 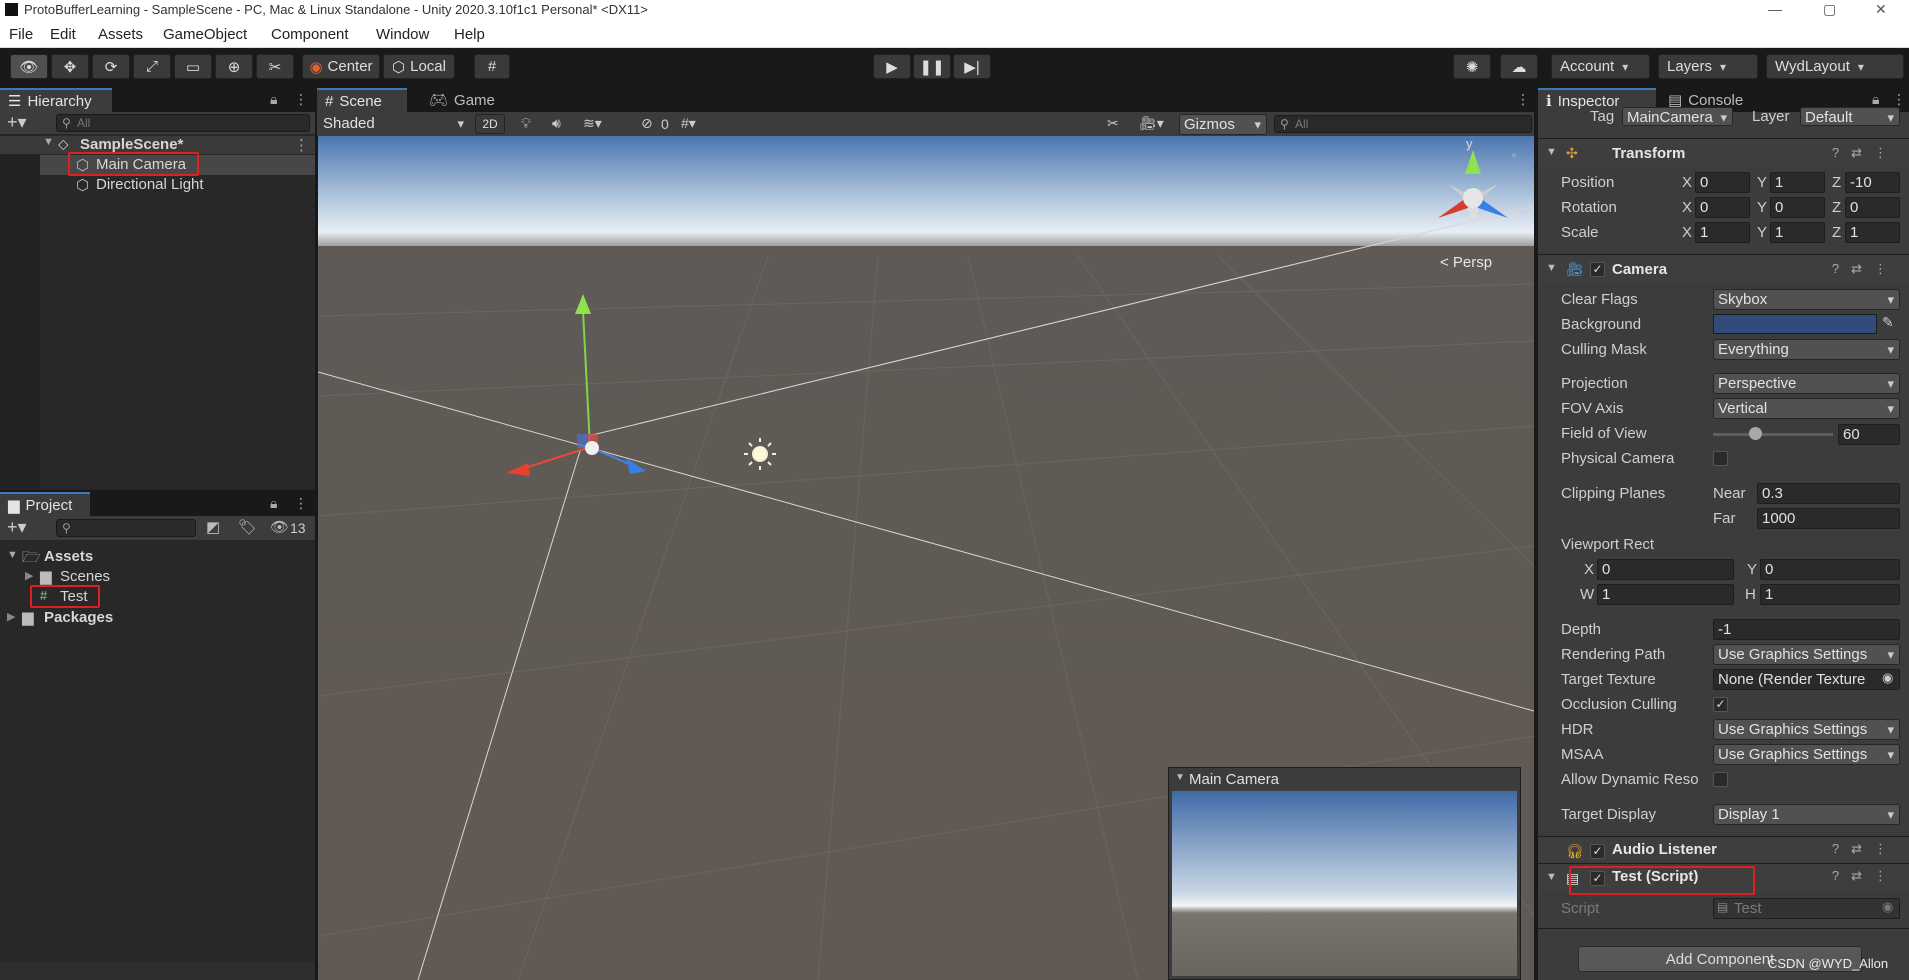 What do you see at coordinates (1708, 66) in the screenshot?
I see `layers-dropdown: Layers` at bounding box center [1708, 66].